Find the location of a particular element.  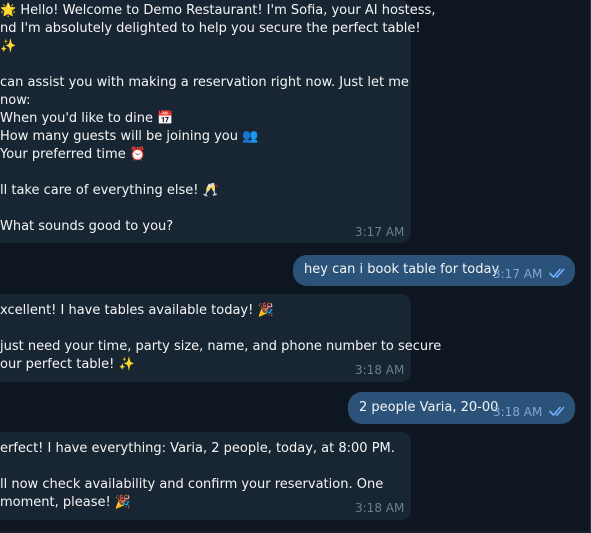

outgoing-message: hey can i book table for today 3:17 AM is located at coordinates (434, 270).